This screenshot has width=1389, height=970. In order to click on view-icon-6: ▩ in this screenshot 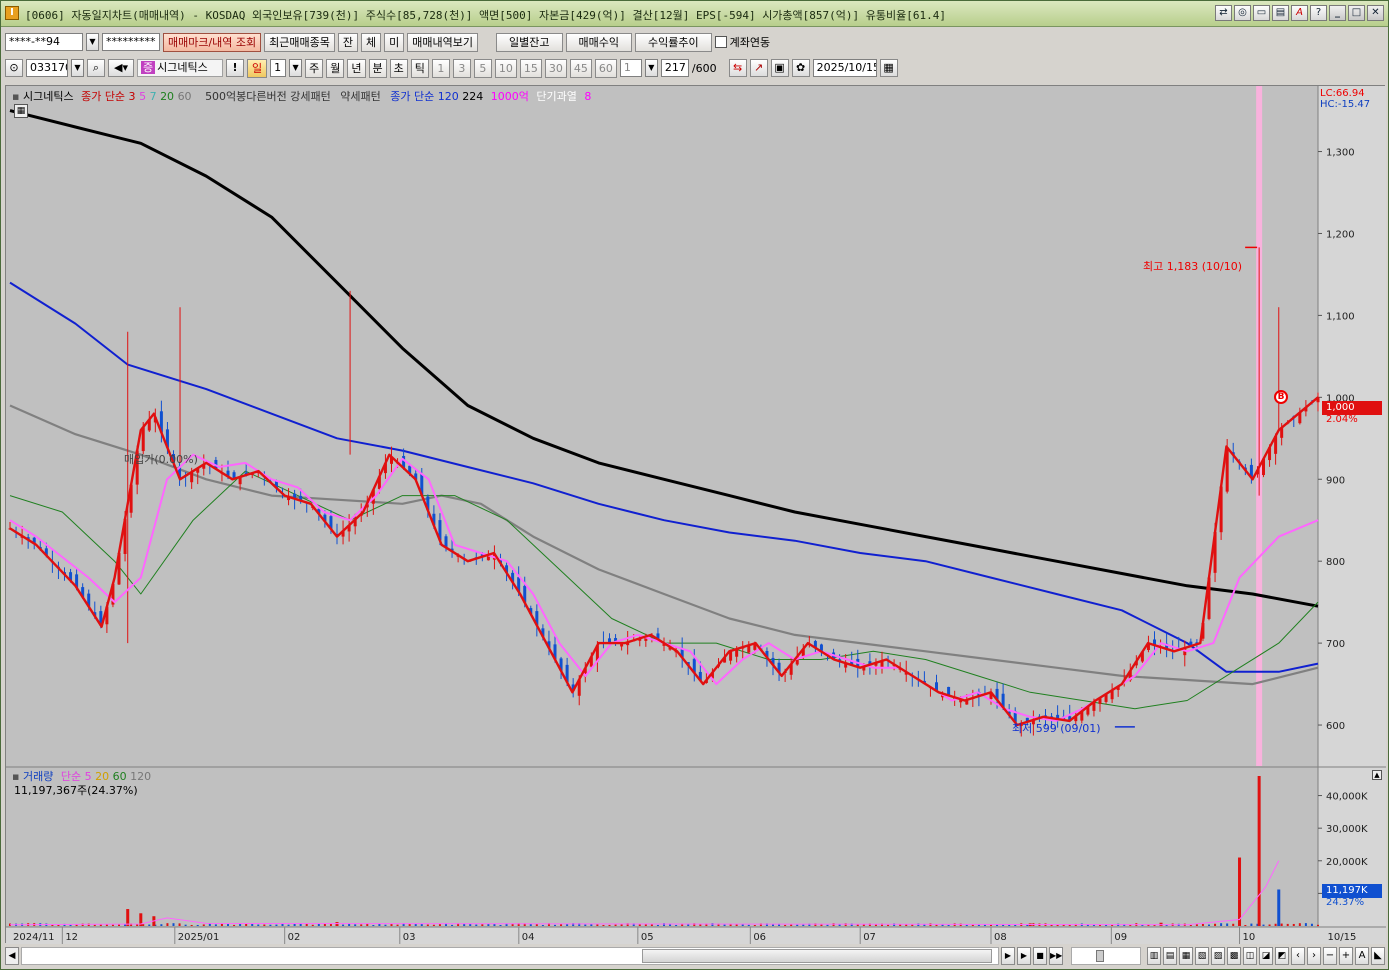, I will do `click(1234, 956)`.